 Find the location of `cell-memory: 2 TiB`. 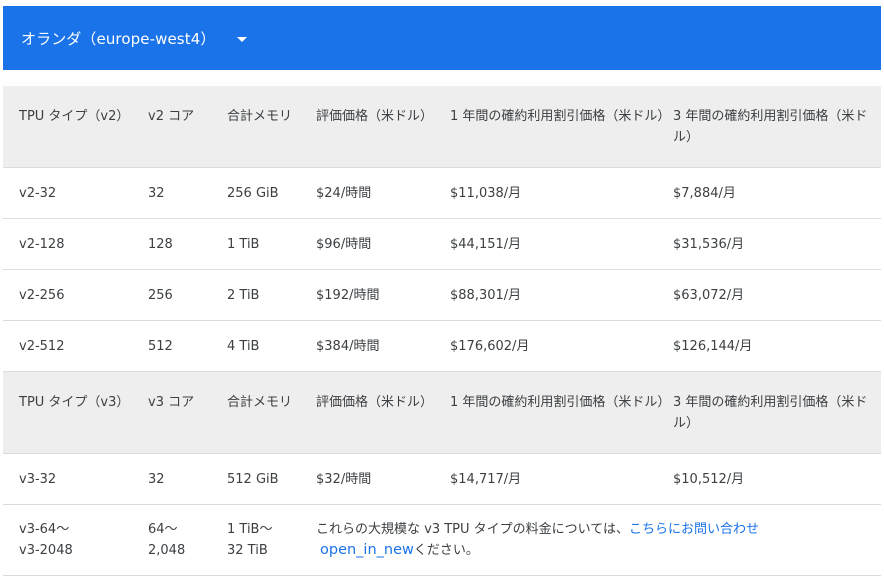

cell-memory: 2 TiB is located at coordinates (243, 295).